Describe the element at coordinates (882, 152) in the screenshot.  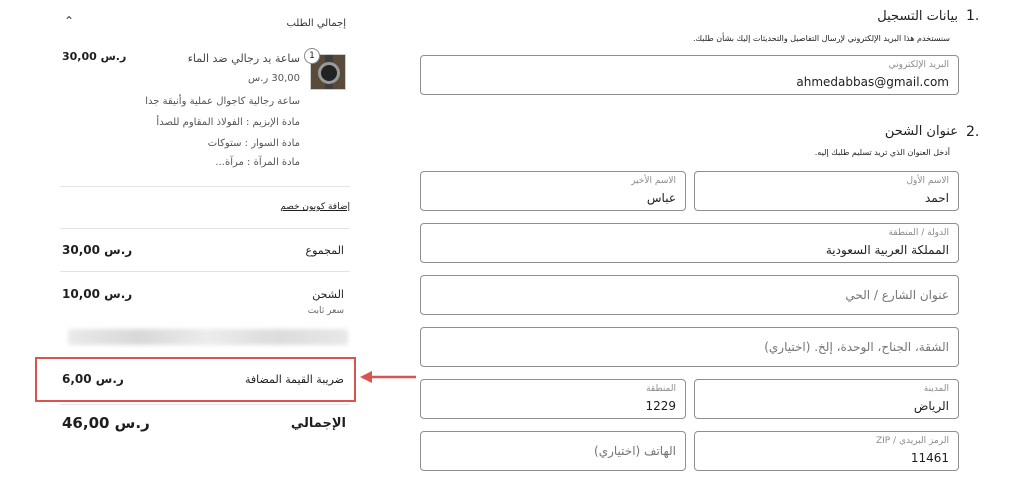
I see `shipping-section-description: أدخل العنوان الذي تريد تسليم طلبك إليه.` at that location.